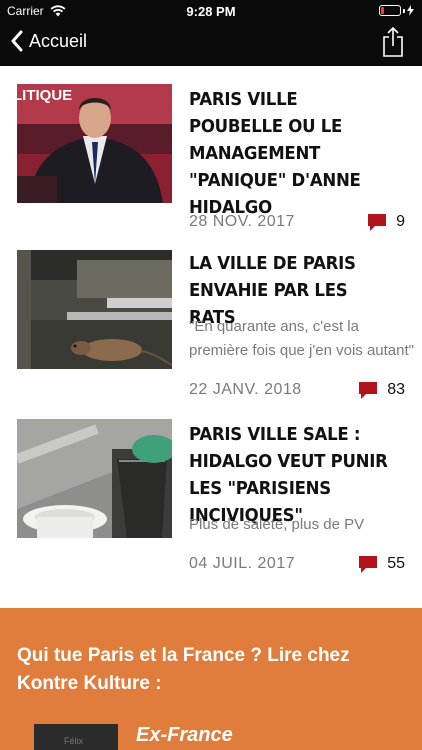 This screenshot has height=750, width=422. I want to click on back-button-label: Accueil, so click(58, 40).